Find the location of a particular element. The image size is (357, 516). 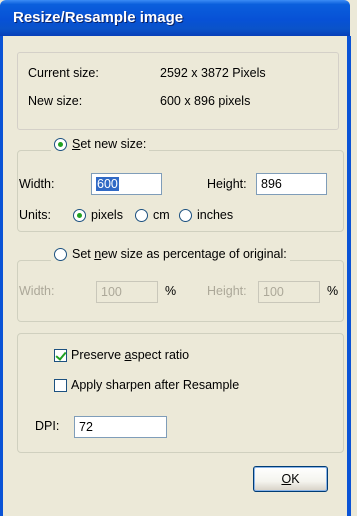

apply-sharpen-checkbox is located at coordinates (60, 385).